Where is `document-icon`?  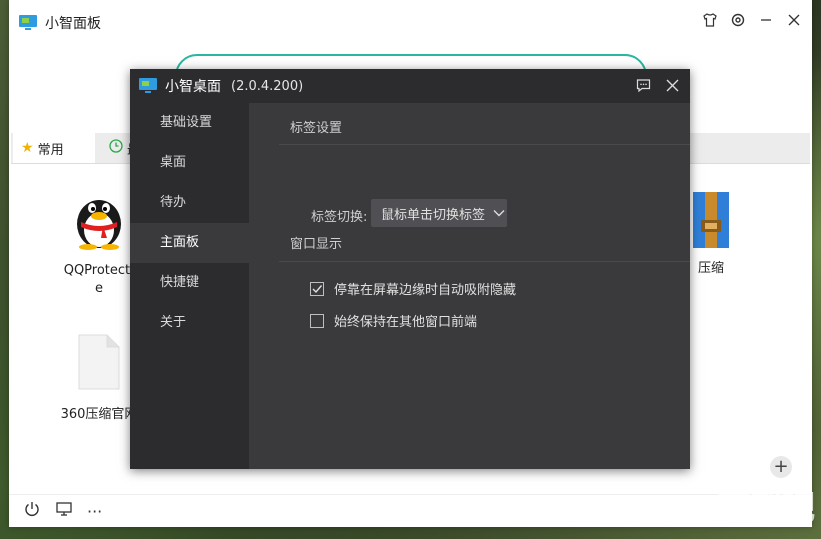 document-icon is located at coordinates (99, 362).